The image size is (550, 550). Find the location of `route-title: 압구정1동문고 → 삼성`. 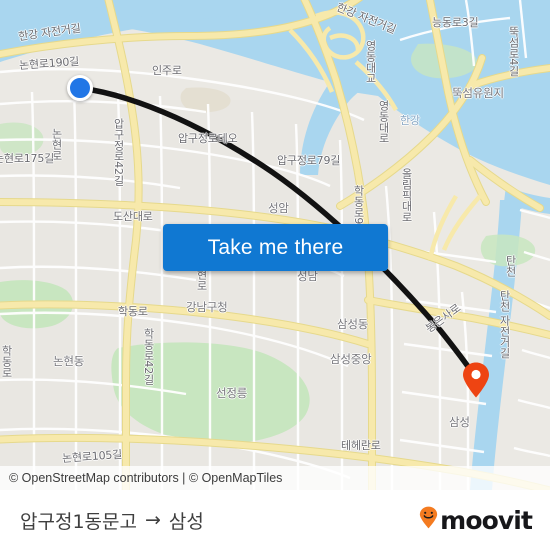

route-title: 압구정1동문고 → 삼성 is located at coordinates (112, 520).